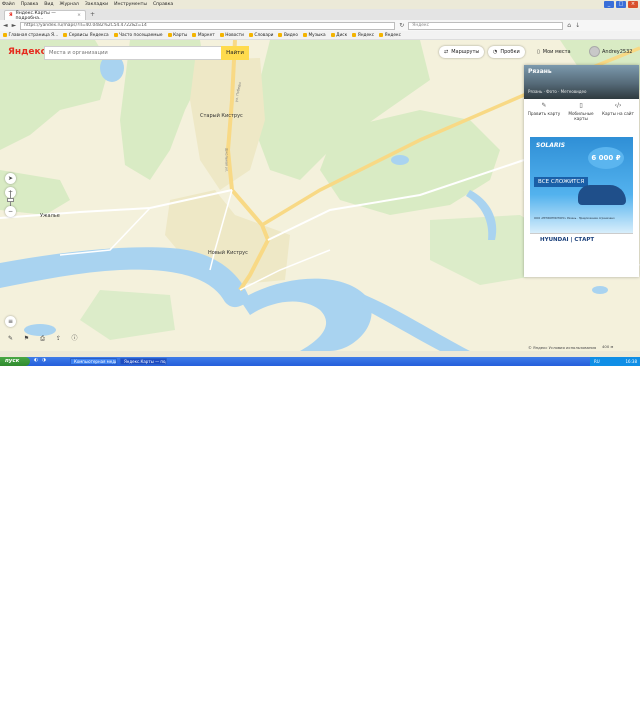  I want to click on route-icon: ⚑, so click(26, 338).